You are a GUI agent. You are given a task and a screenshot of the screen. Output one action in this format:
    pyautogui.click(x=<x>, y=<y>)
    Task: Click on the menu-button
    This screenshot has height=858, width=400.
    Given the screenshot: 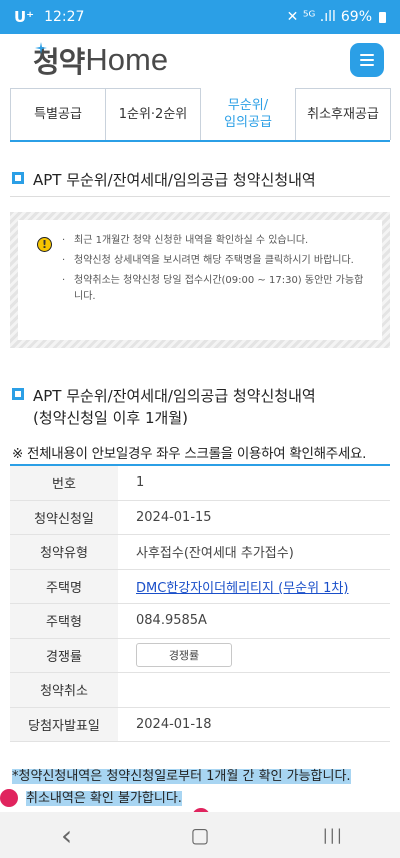 What is the action you would take?
    pyautogui.click(x=367, y=60)
    